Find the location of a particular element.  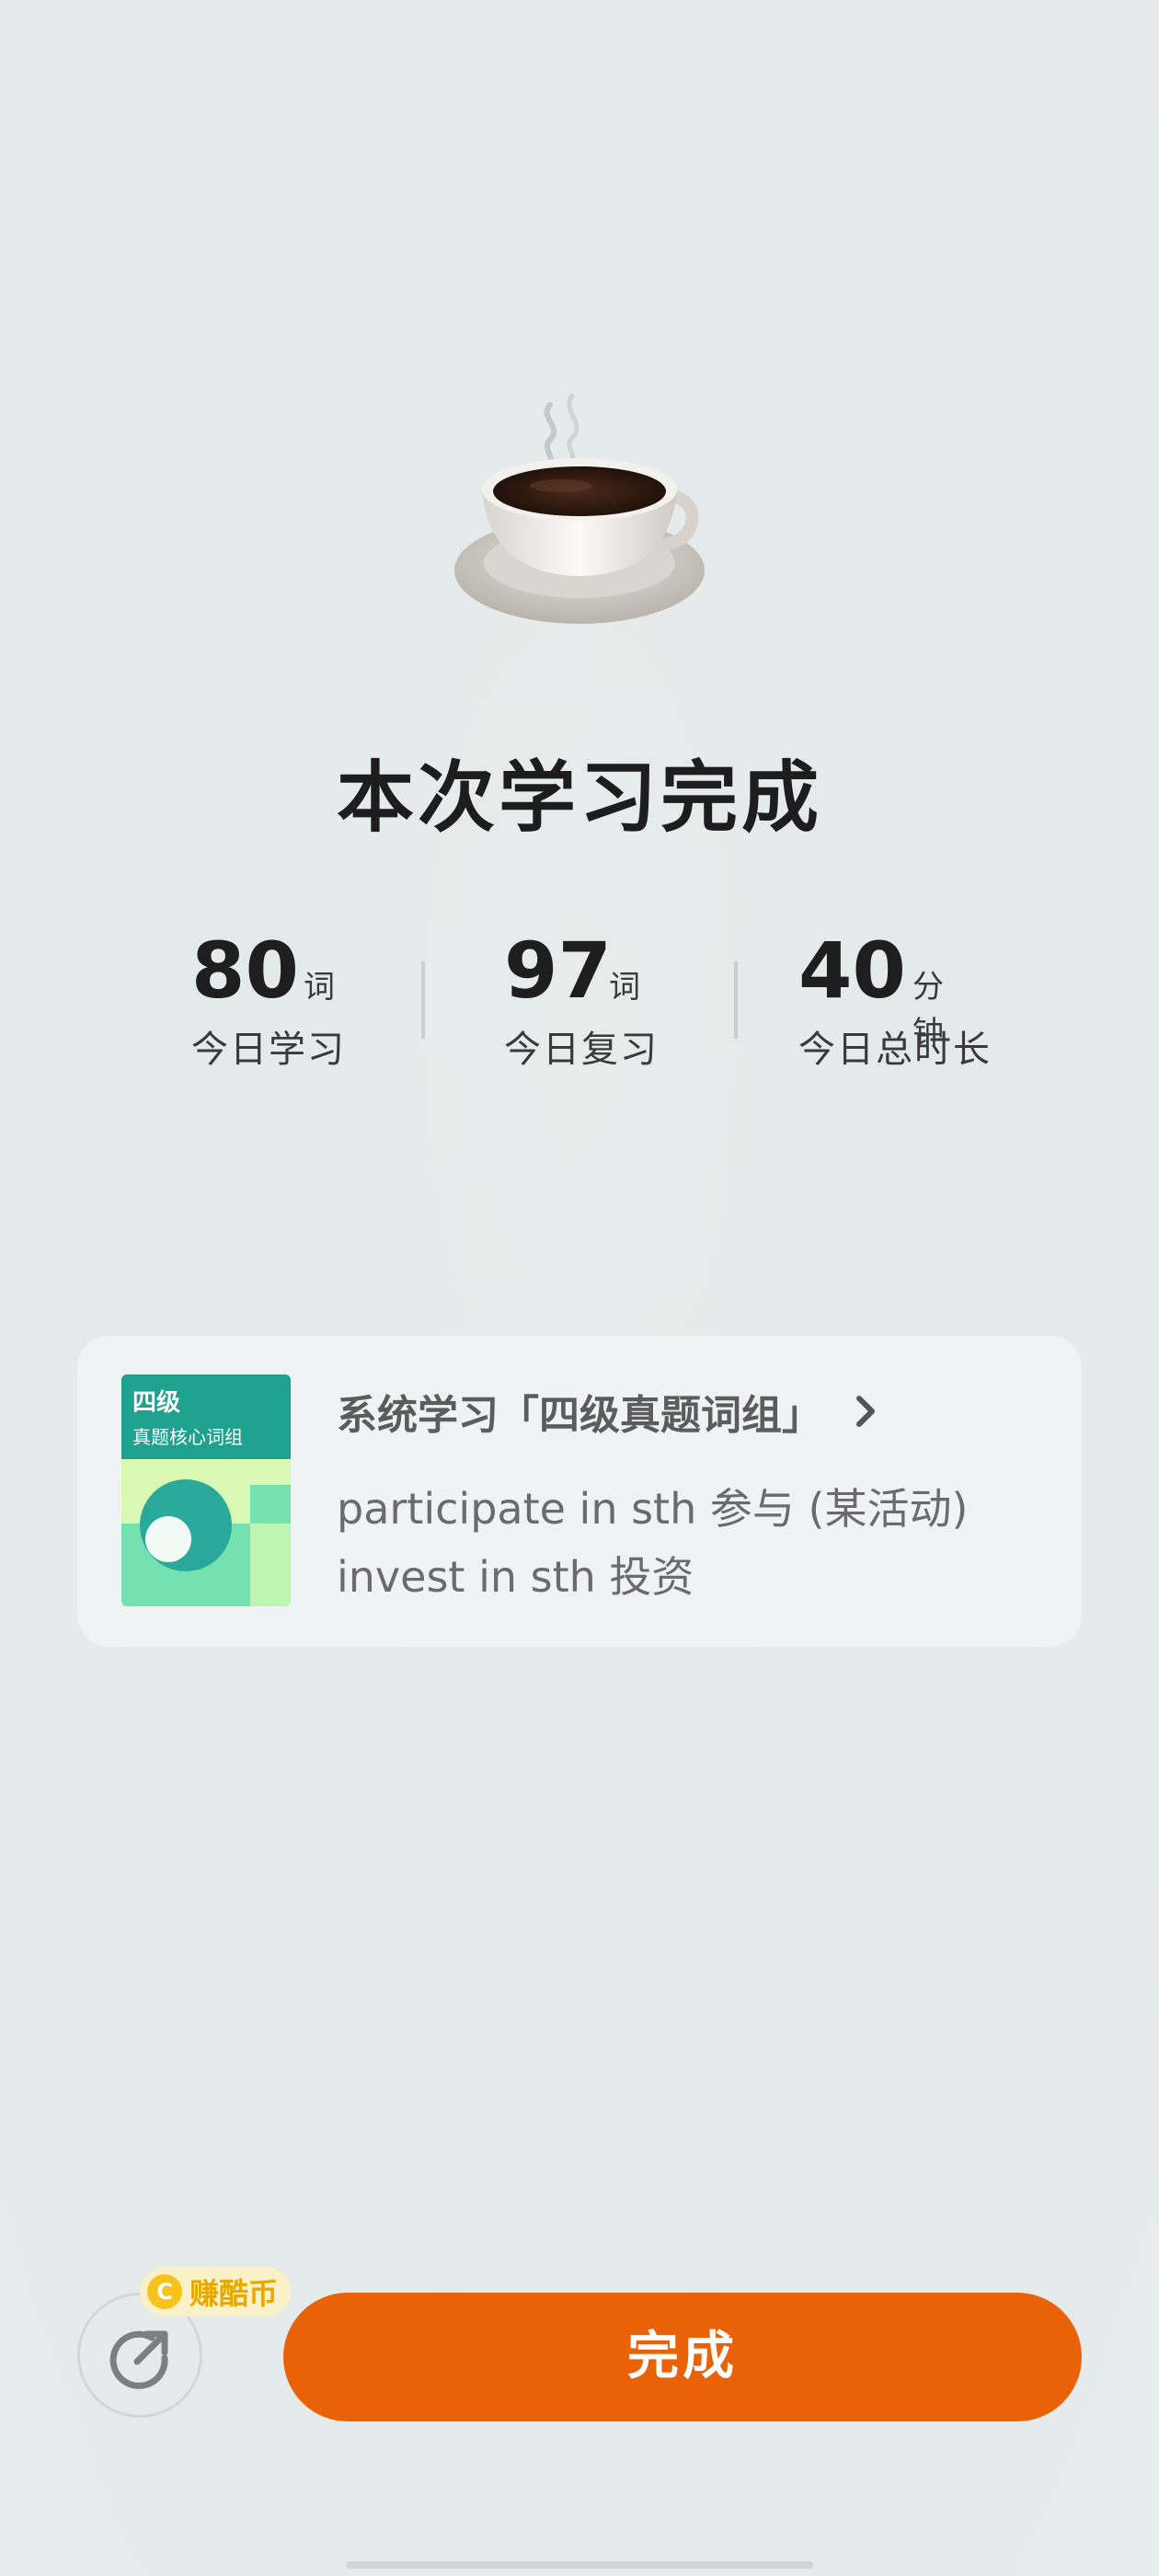

chevron-right-icon is located at coordinates (865, 1411).